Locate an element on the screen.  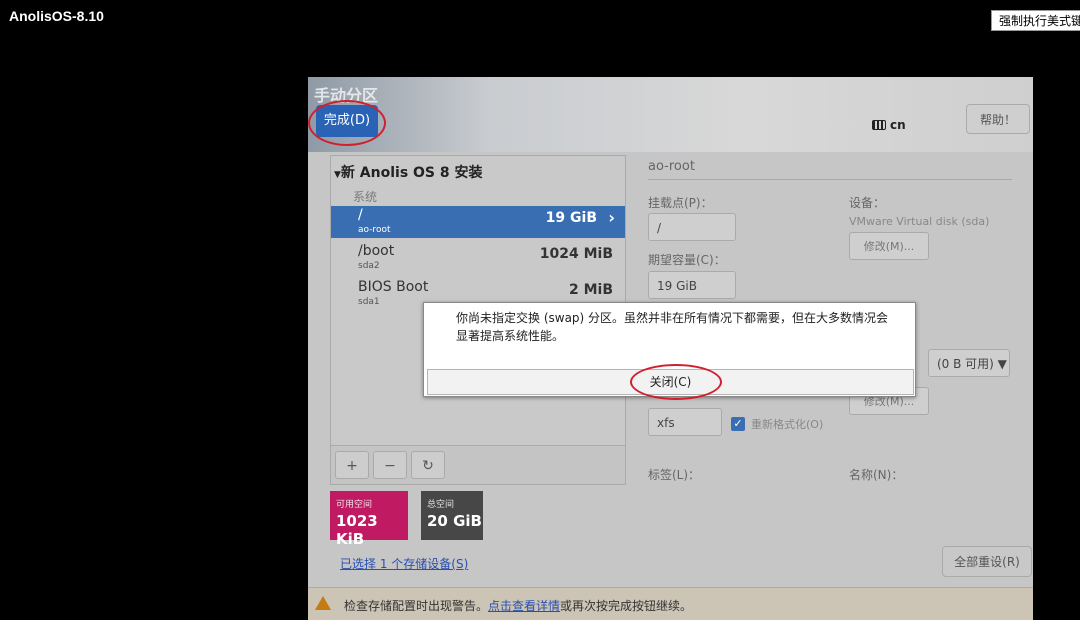
mount-point-input: / is located at coordinates (692, 227).